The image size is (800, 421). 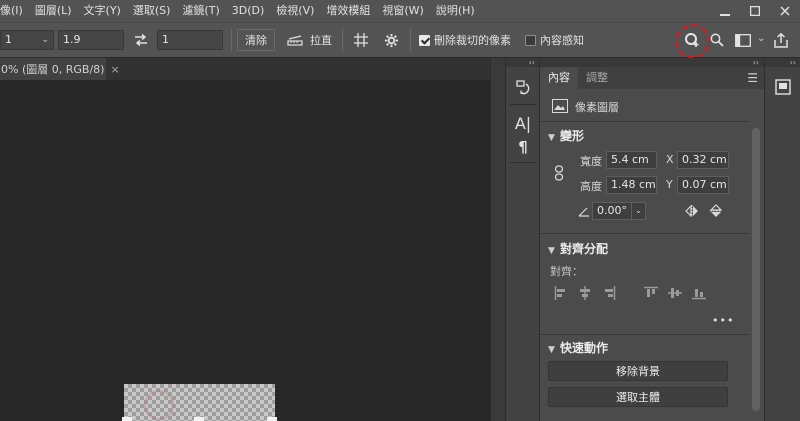 I want to click on window-controls, so click(x=755, y=11).